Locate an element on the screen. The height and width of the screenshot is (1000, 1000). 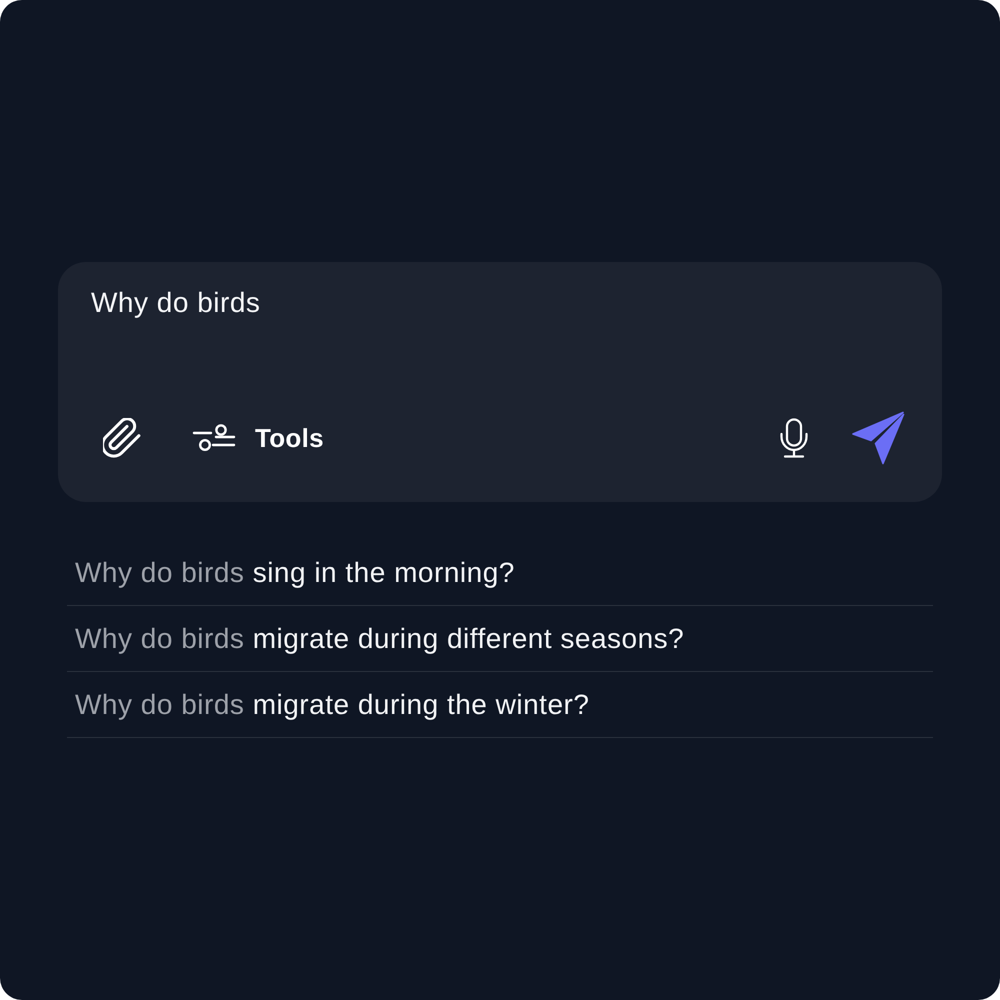
suggestion-item: Why do birds migrate during the winter? is located at coordinates (500, 705).